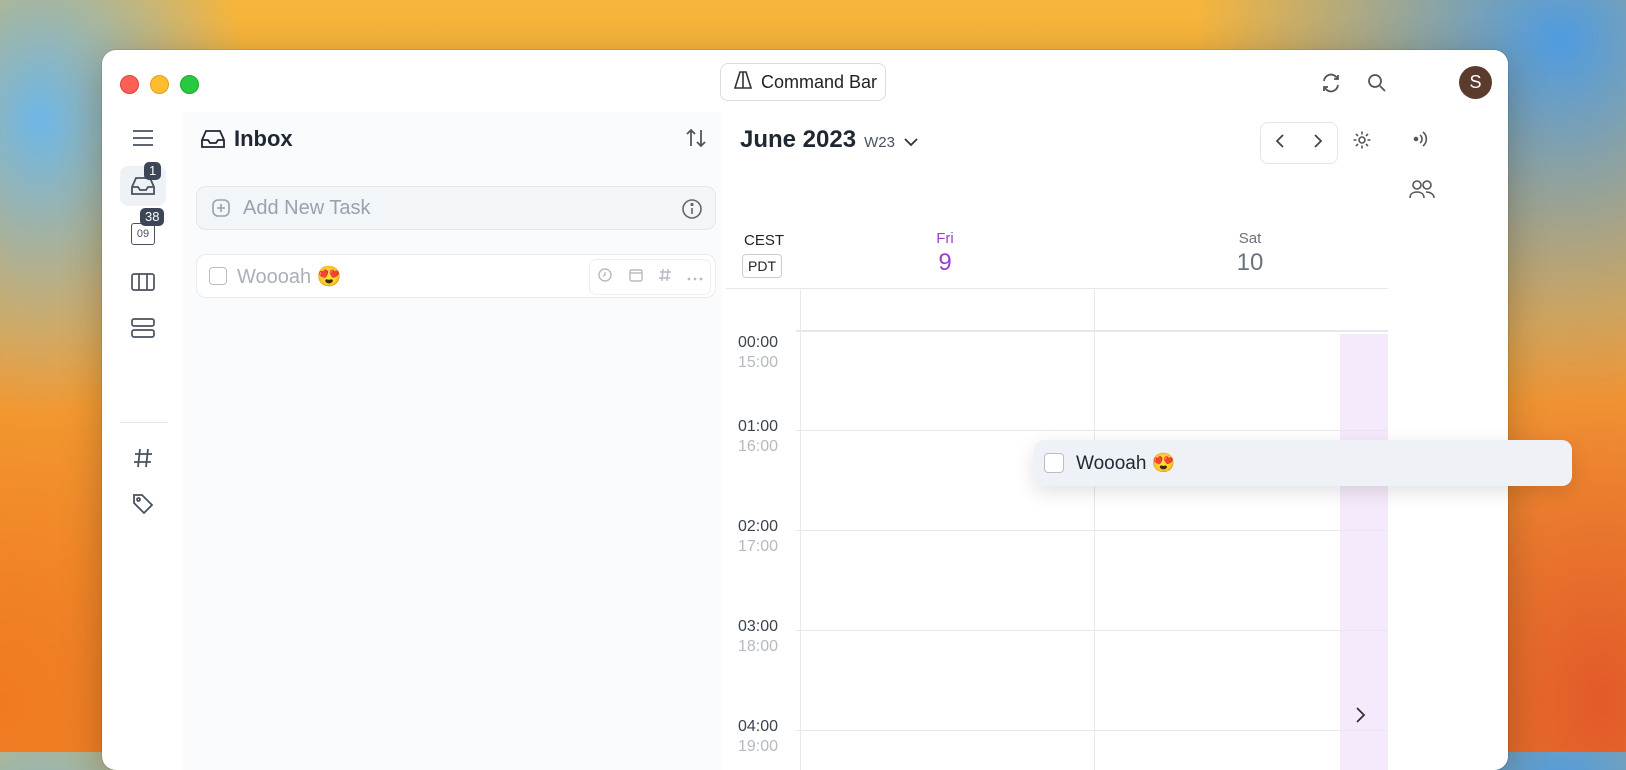 Image resolution: width=1626 pixels, height=770 pixels. What do you see at coordinates (144, 422) in the screenshot?
I see `sidebar-divider` at bounding box center [144, 422].